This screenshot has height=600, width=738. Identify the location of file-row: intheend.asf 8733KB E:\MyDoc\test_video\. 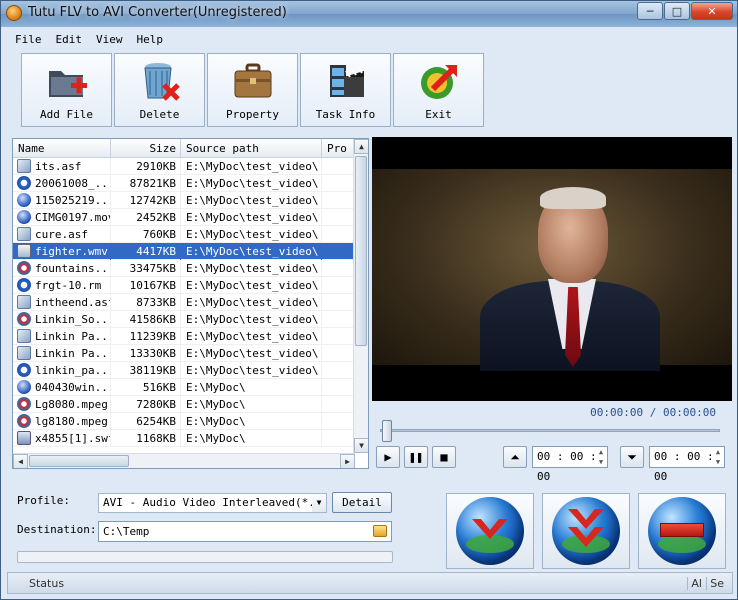
(184, 302).